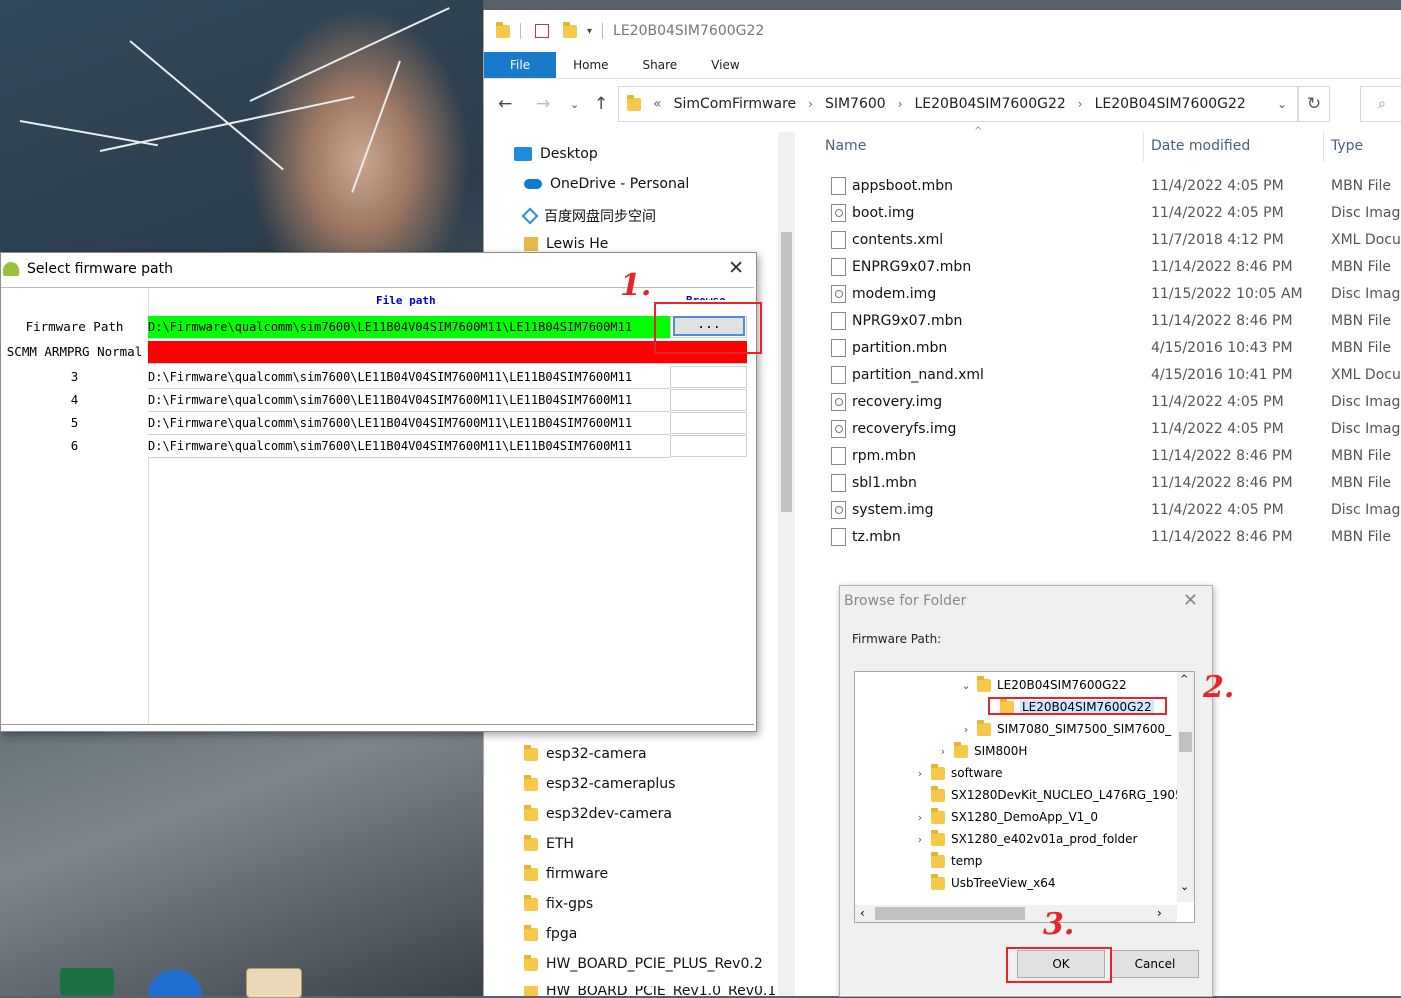 Image resolution: width=1401 pixels, height=998 pixels. Describe the element at coordinates (601, 104) in the screenshot. I see `up-arrow-icon: ↑` at that location.